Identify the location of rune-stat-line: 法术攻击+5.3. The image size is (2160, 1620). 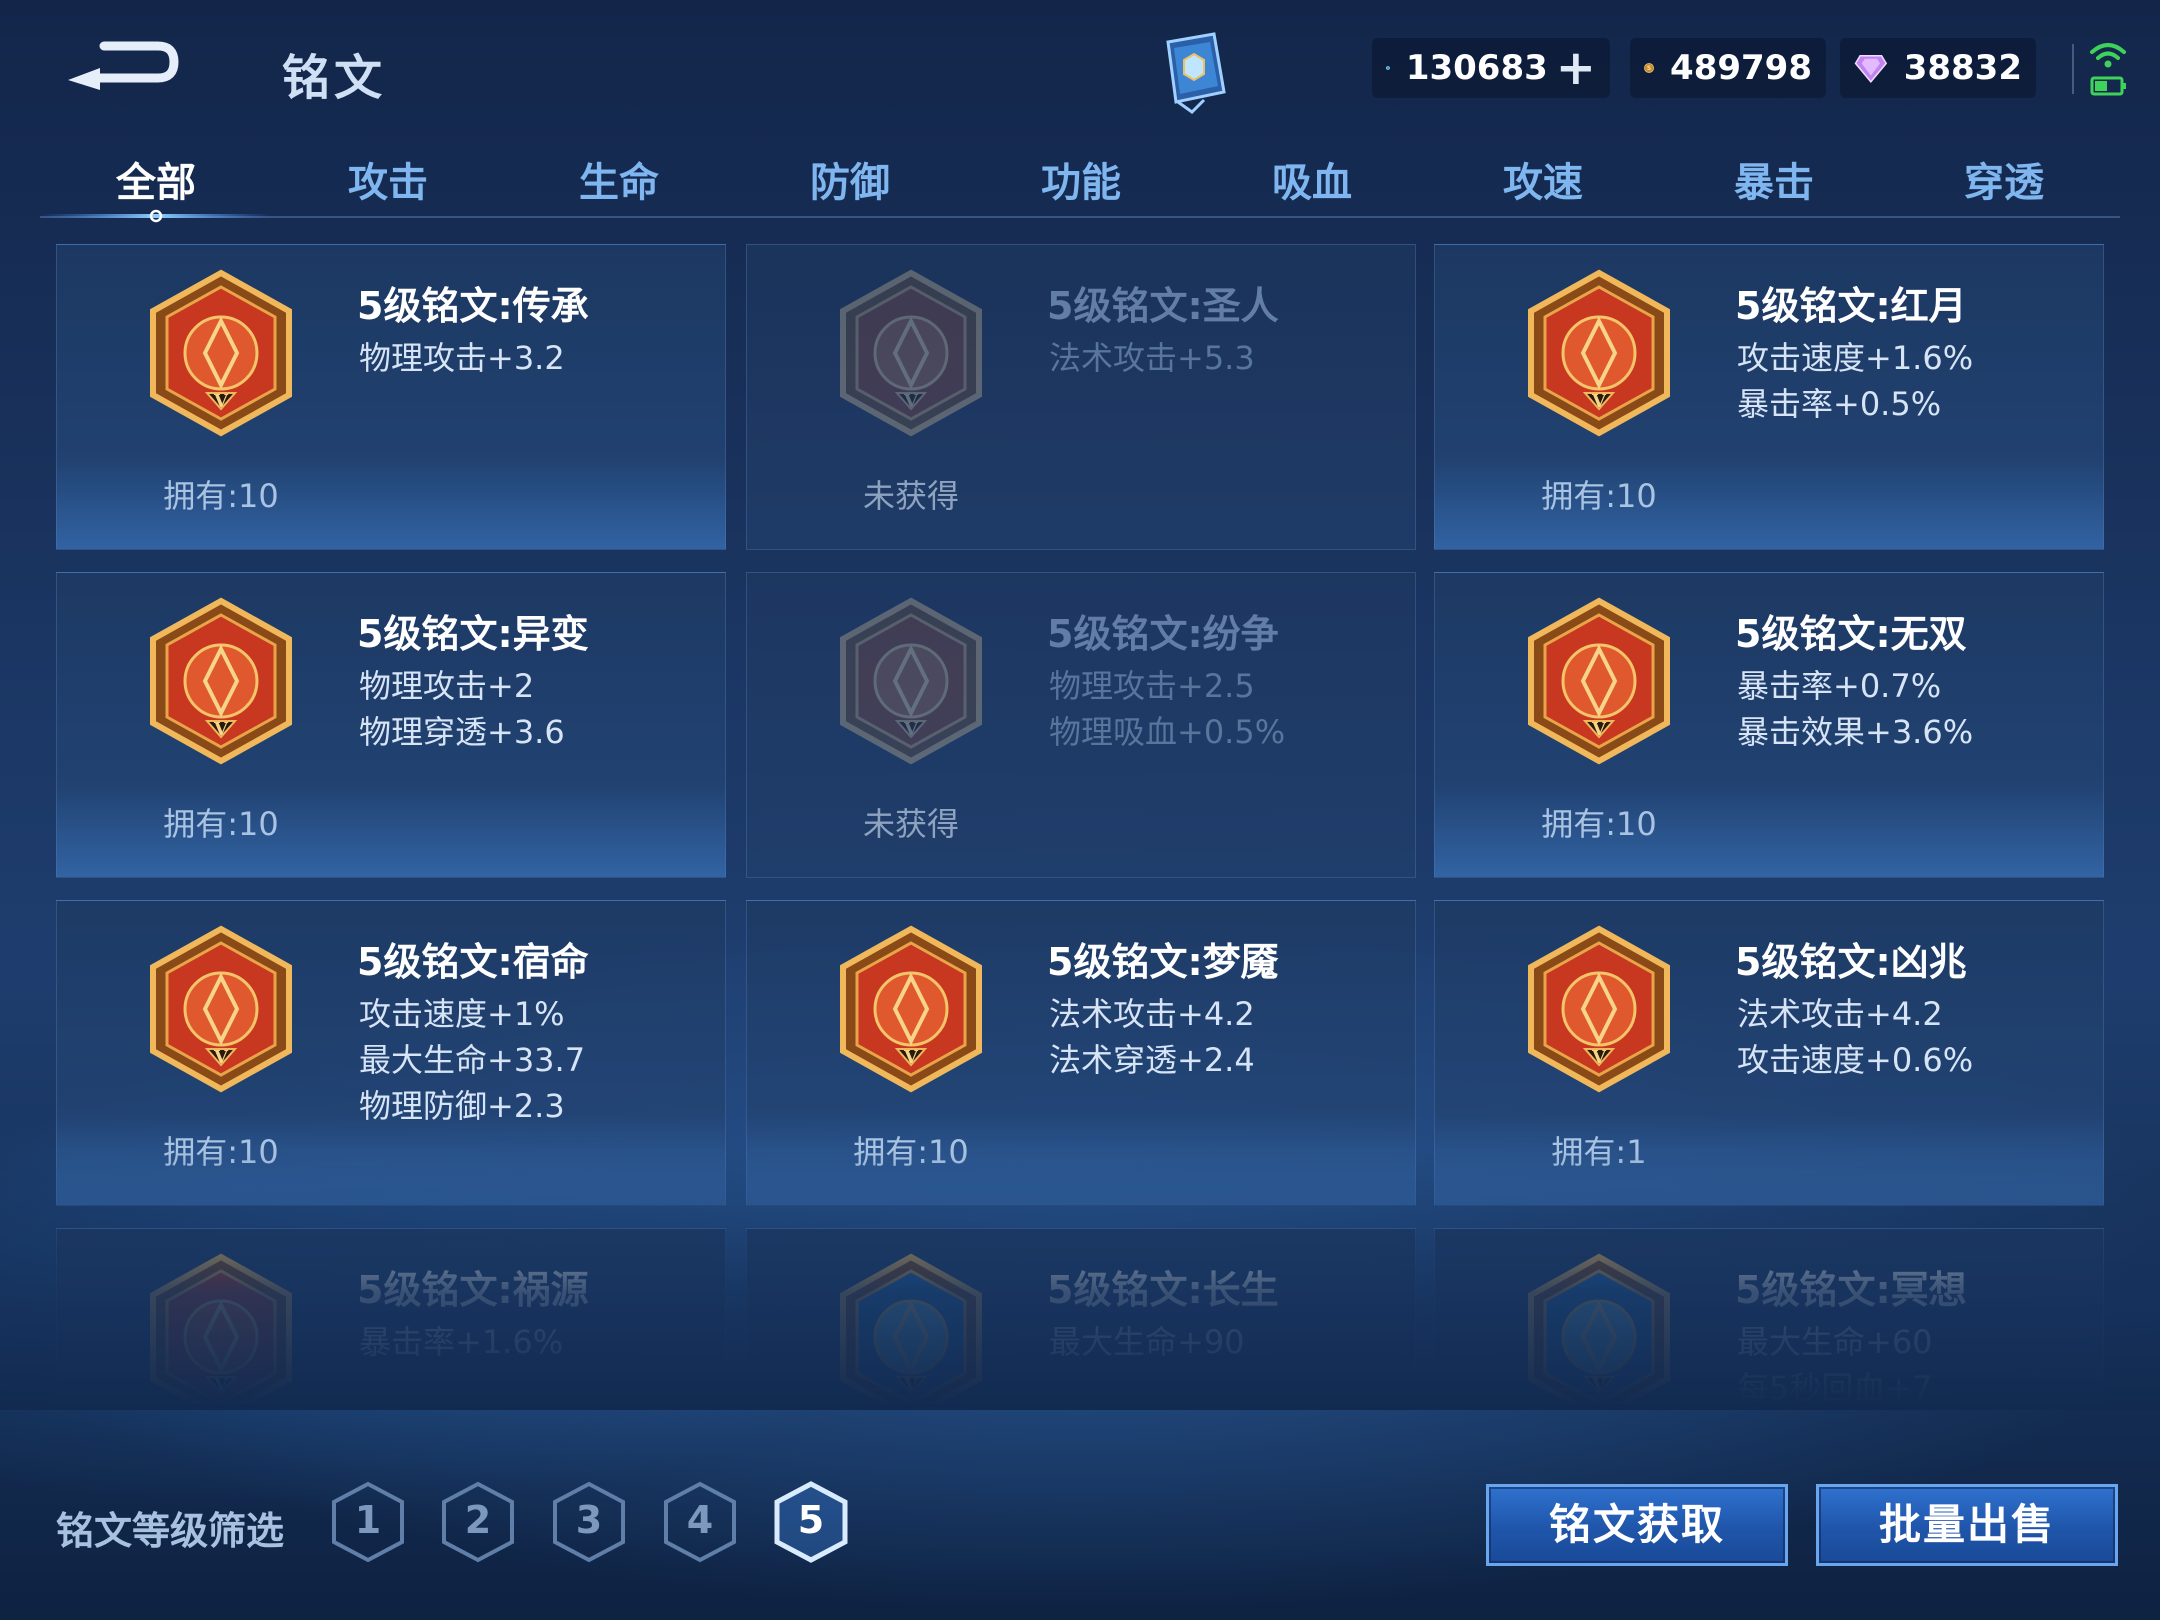
(1152, 358).